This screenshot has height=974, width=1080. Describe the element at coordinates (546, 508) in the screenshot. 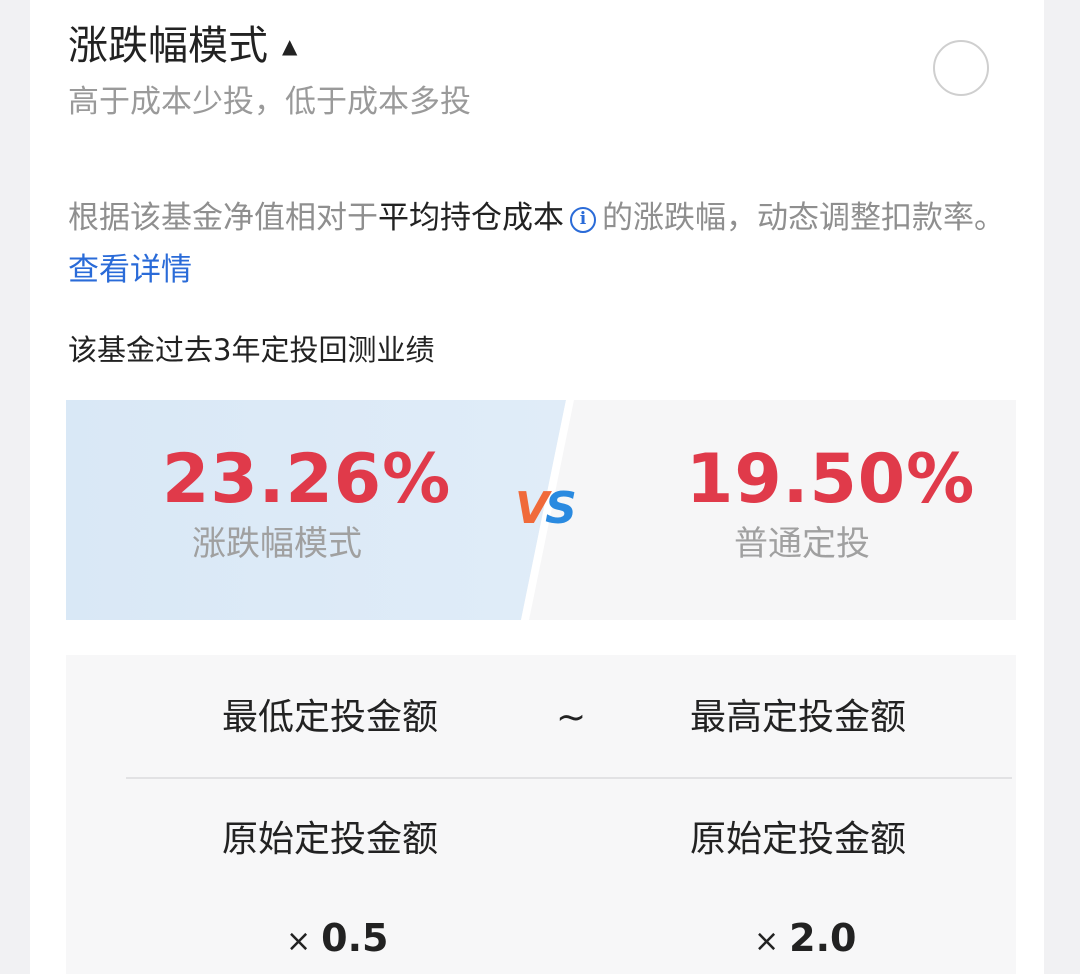

I see `vs-icon: VS` at that location.